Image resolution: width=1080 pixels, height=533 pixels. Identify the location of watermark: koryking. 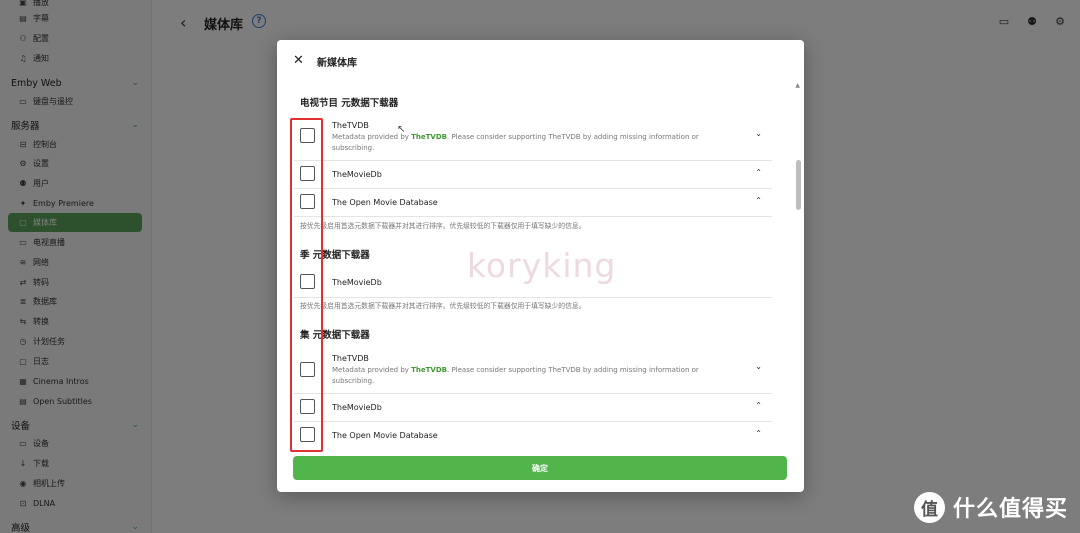
(542, 265).